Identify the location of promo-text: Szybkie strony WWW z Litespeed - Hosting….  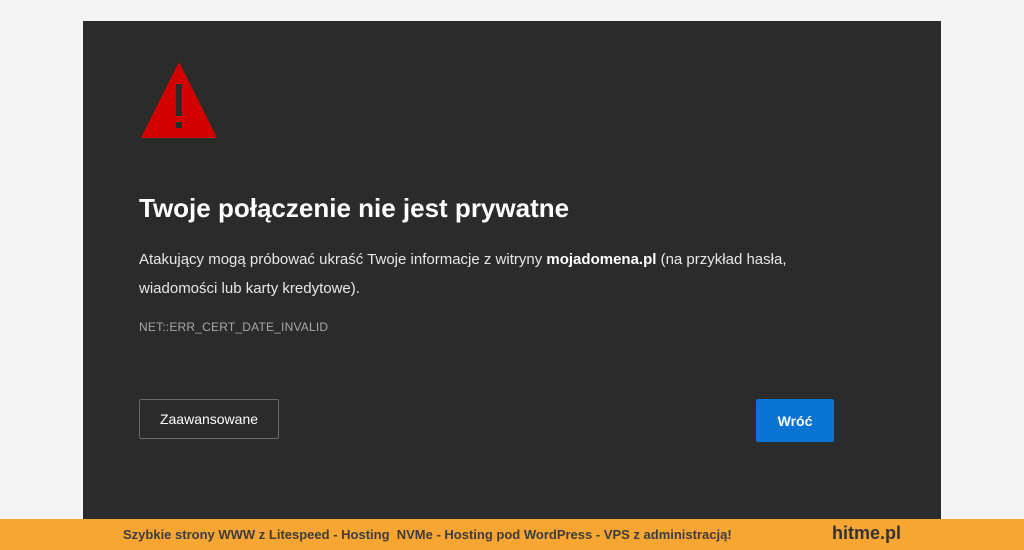
(427, 534).